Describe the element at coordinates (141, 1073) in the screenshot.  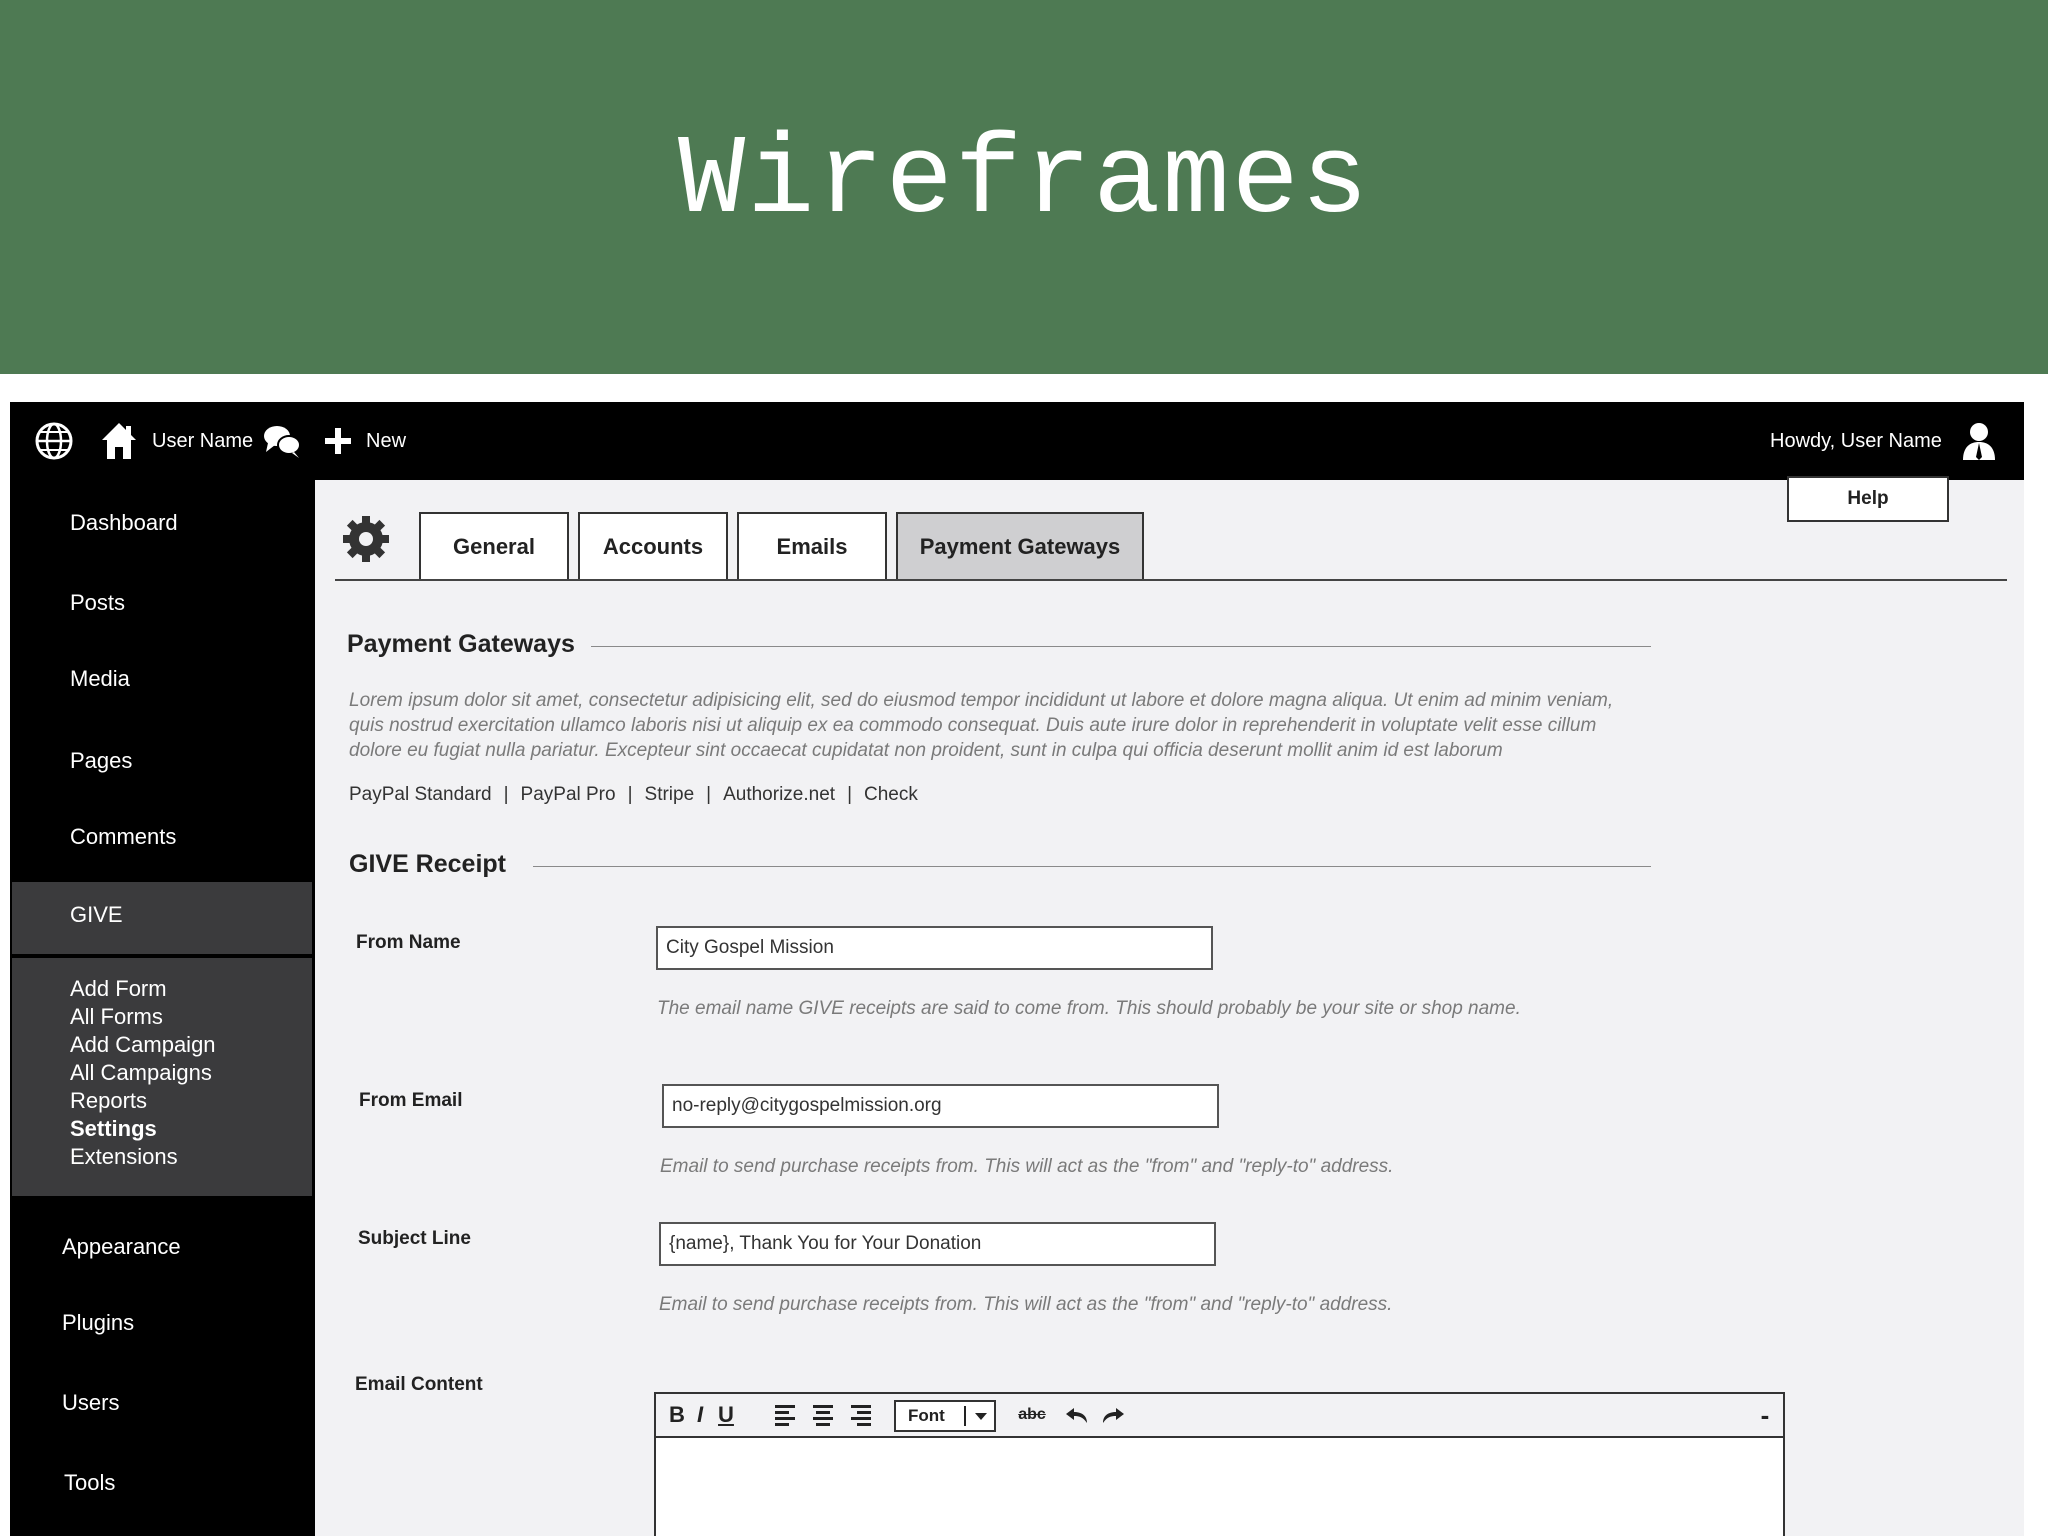
I see `submenu-item-all-campaigns: All Campaigns` at that location.